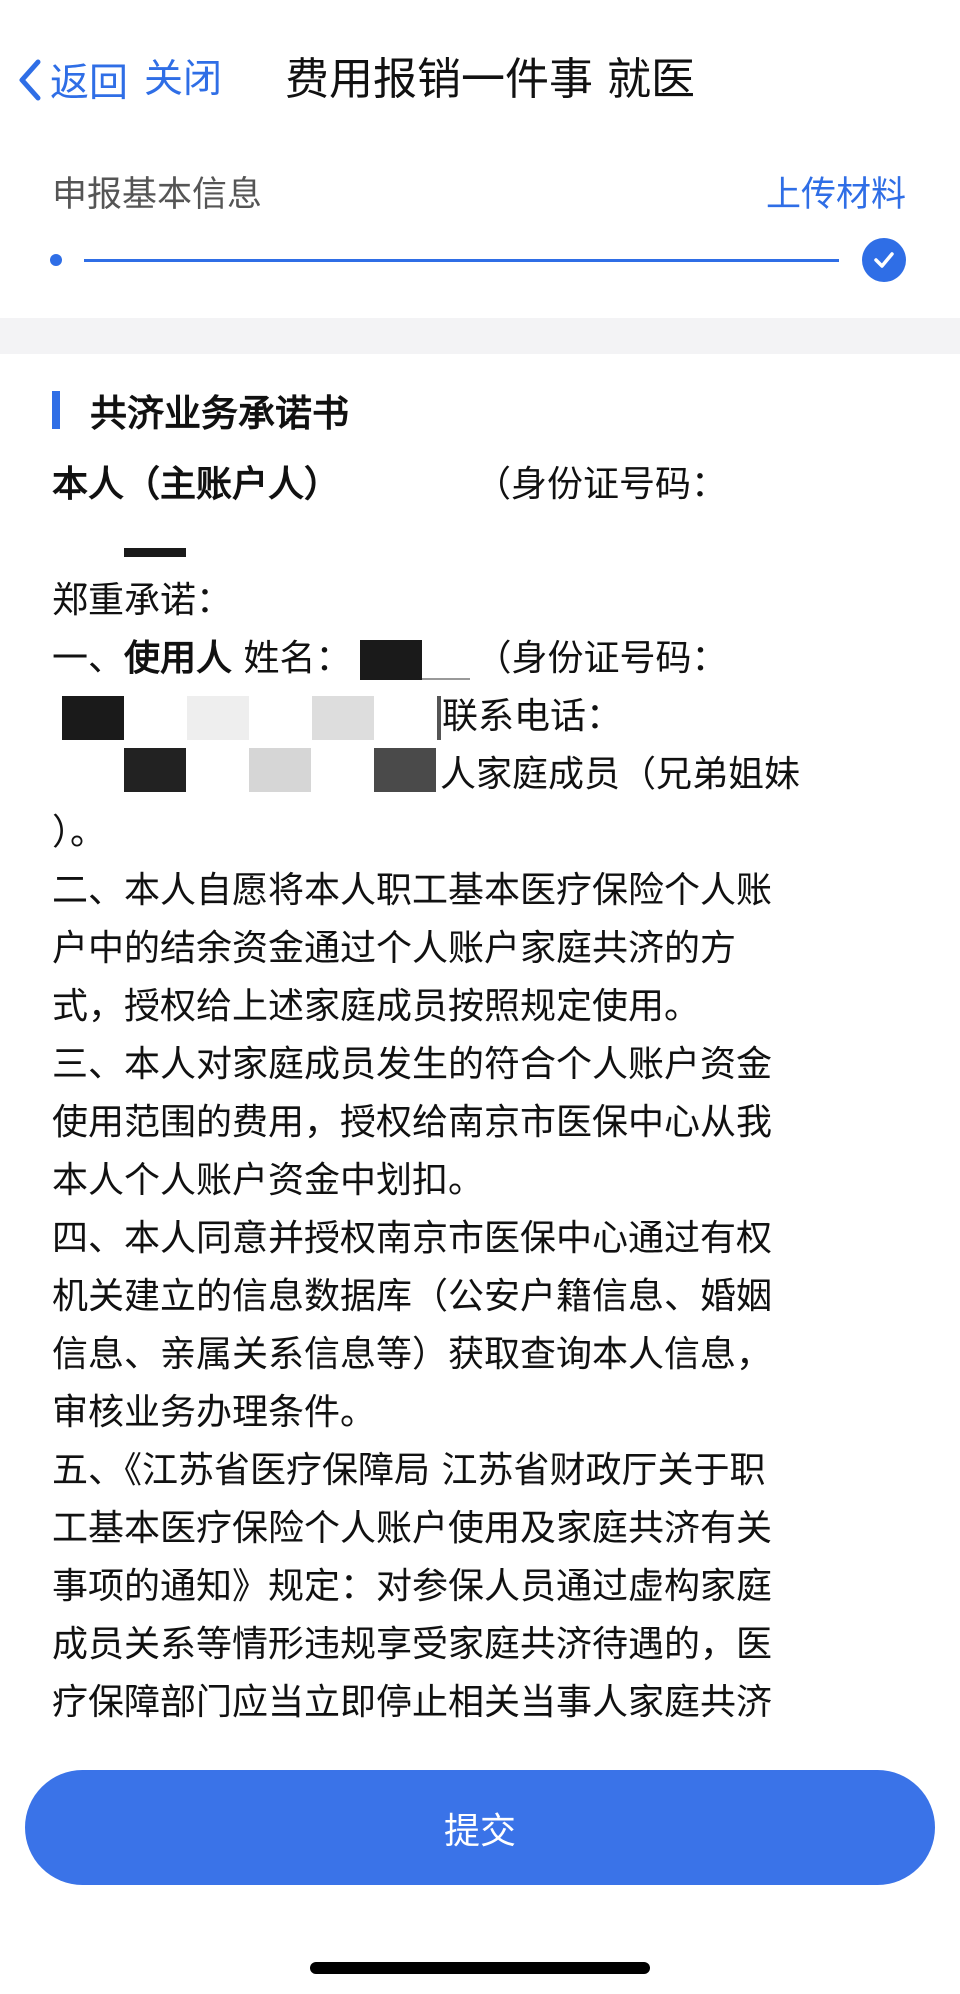  What do you see at coordinates (412, 1064) in the screenshot?
I see `doc-line: 三、本人对家庭成员发生的符合个人账户资金` at bounding box center [412, 1064].